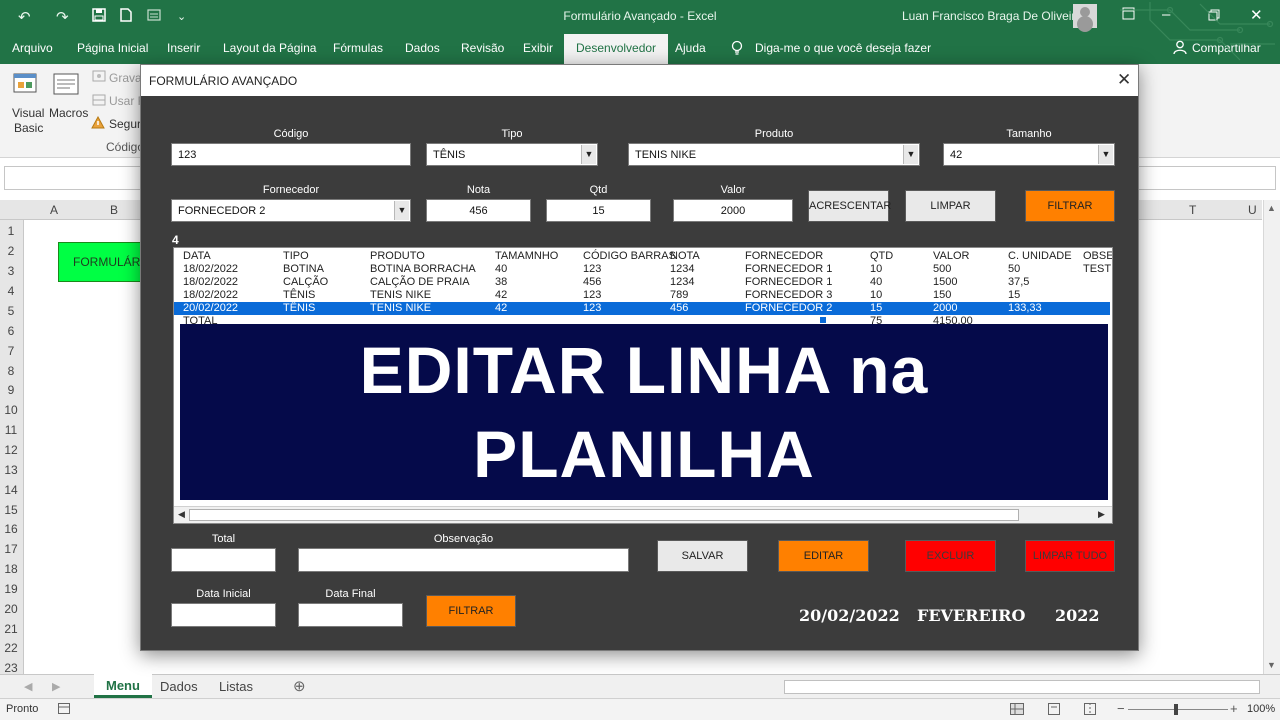  I want to click on data-final-field, so click(350, 615).